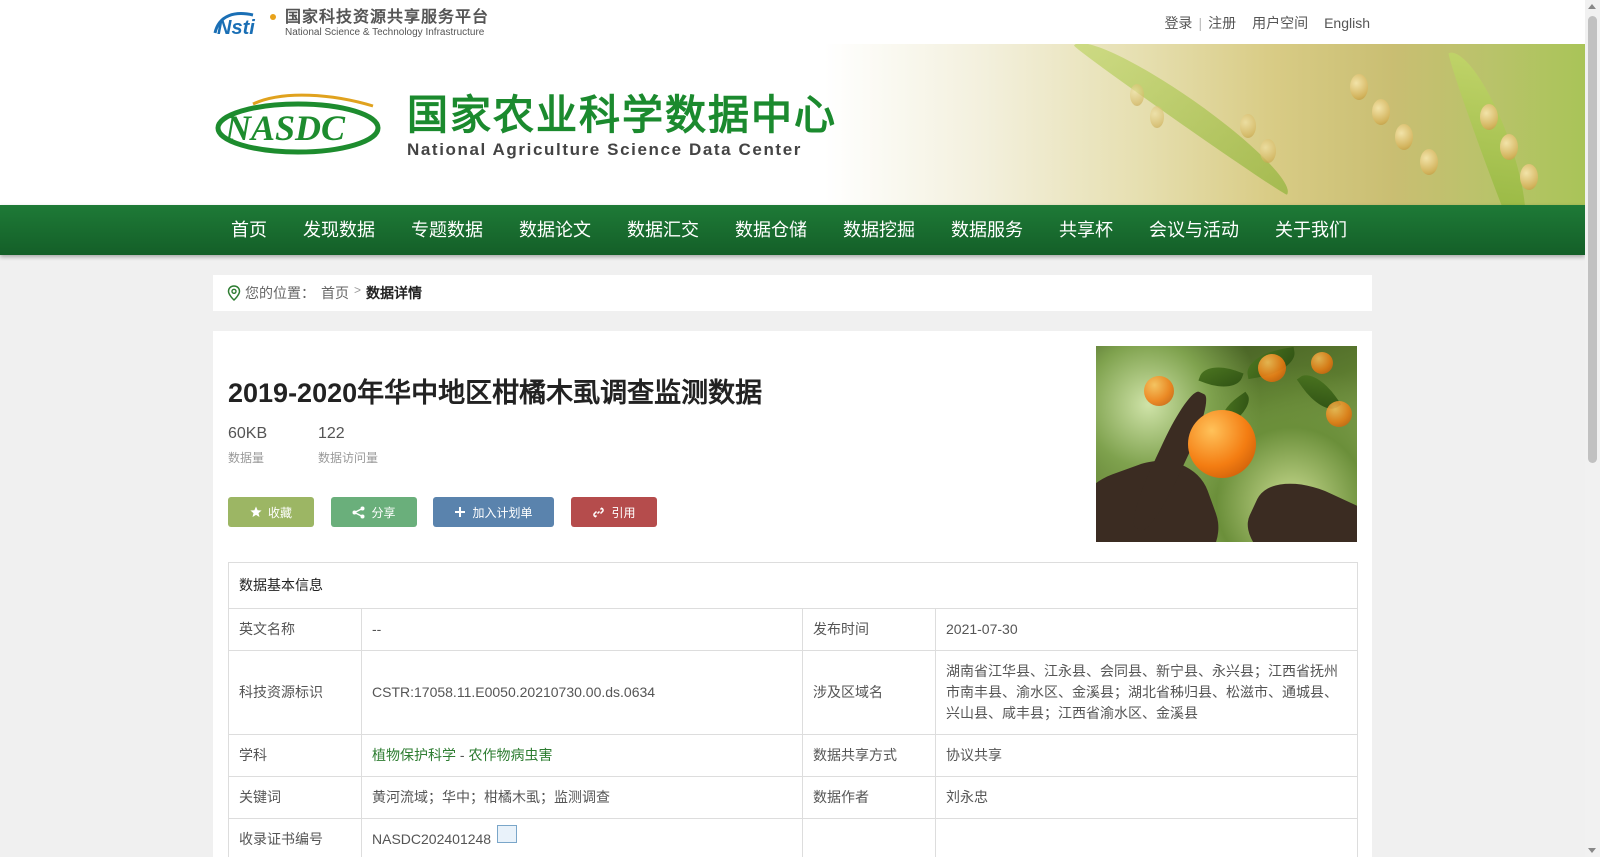 This screenshot has height=857, width=1600. Describe the element at coordinates (414, 755) in the screenshot. I see `subject-link-primary: 植物保护科学` at that location.